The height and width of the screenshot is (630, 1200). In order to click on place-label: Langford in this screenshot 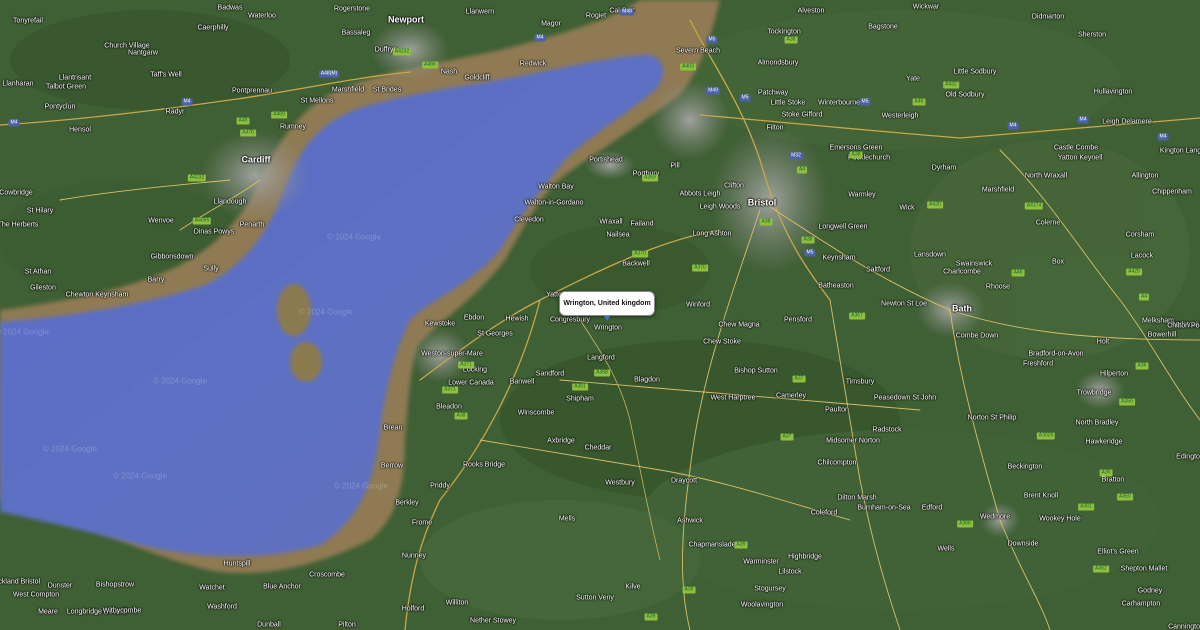, I will do `click(601, 358)`.